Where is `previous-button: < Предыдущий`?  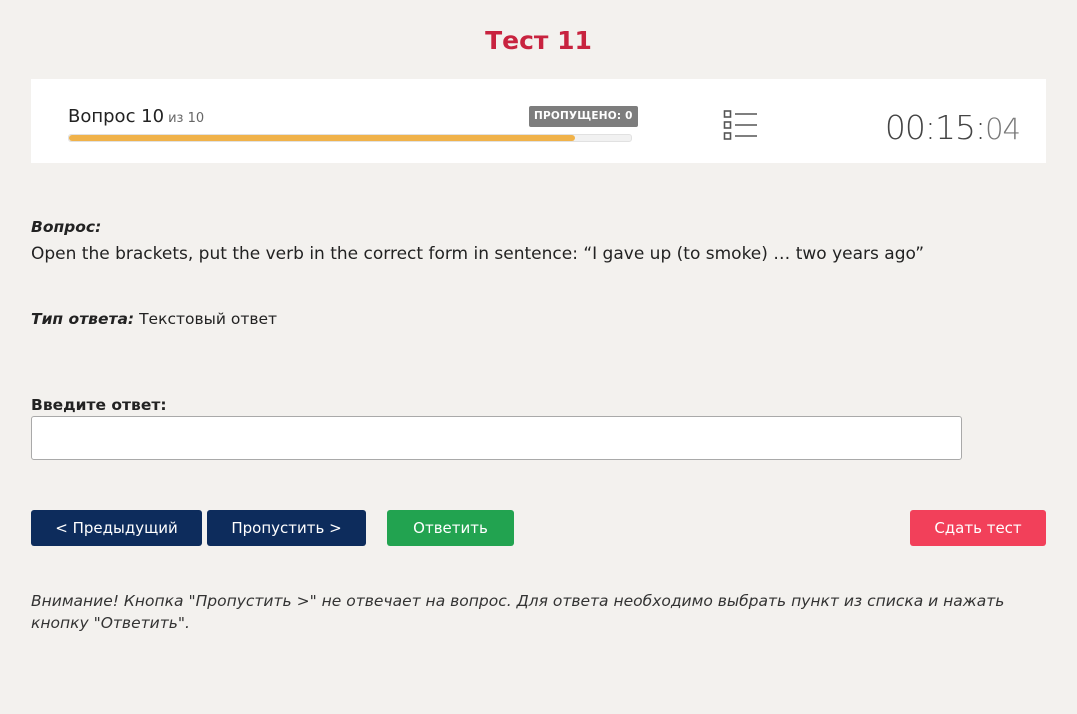
previous-button: < Предыдущий is located at coordinates (116, 528).